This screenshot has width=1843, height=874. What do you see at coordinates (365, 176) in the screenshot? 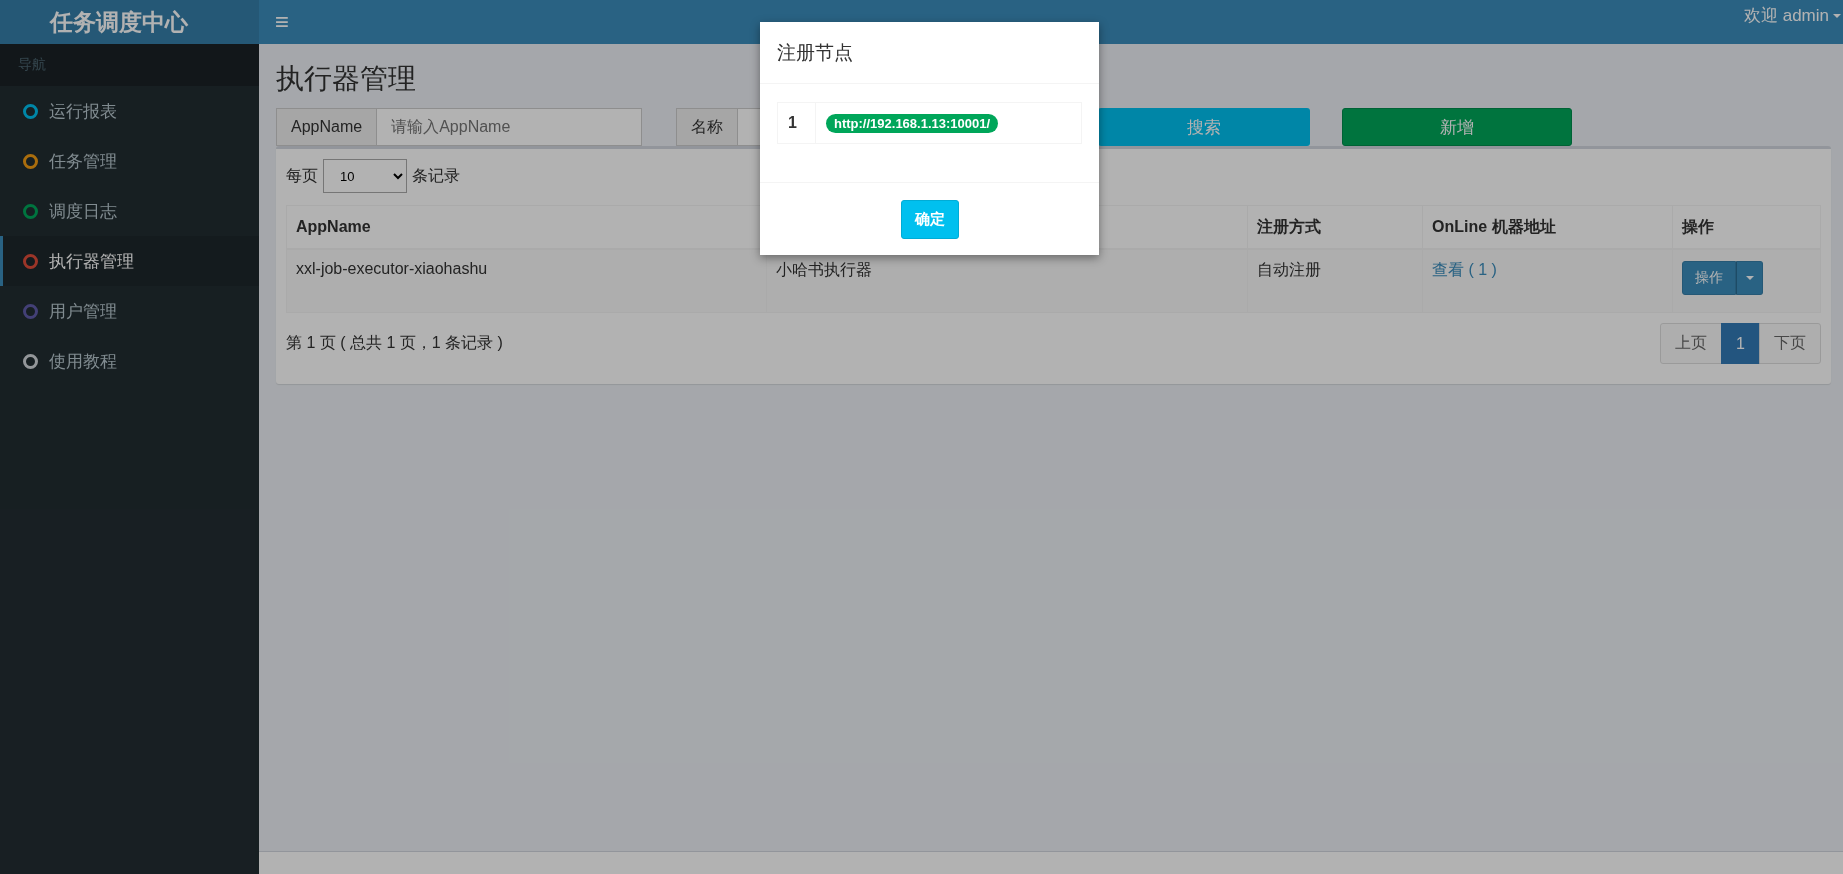
I see `page-size-select: 10` at bounding box center [365, 176].